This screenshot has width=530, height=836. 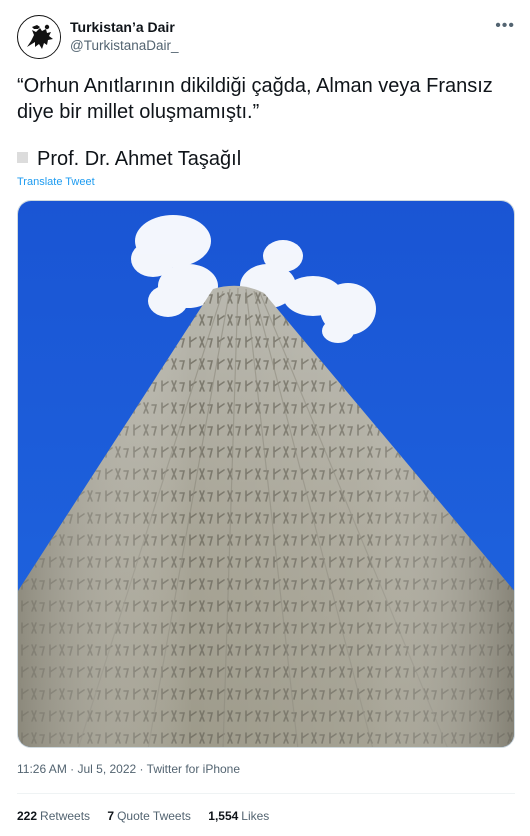 What do you see at coordinates (124, 45) in the screenshot?
I see `user-handle: @TurkistanaDair_` at bounding box center [124, 45].